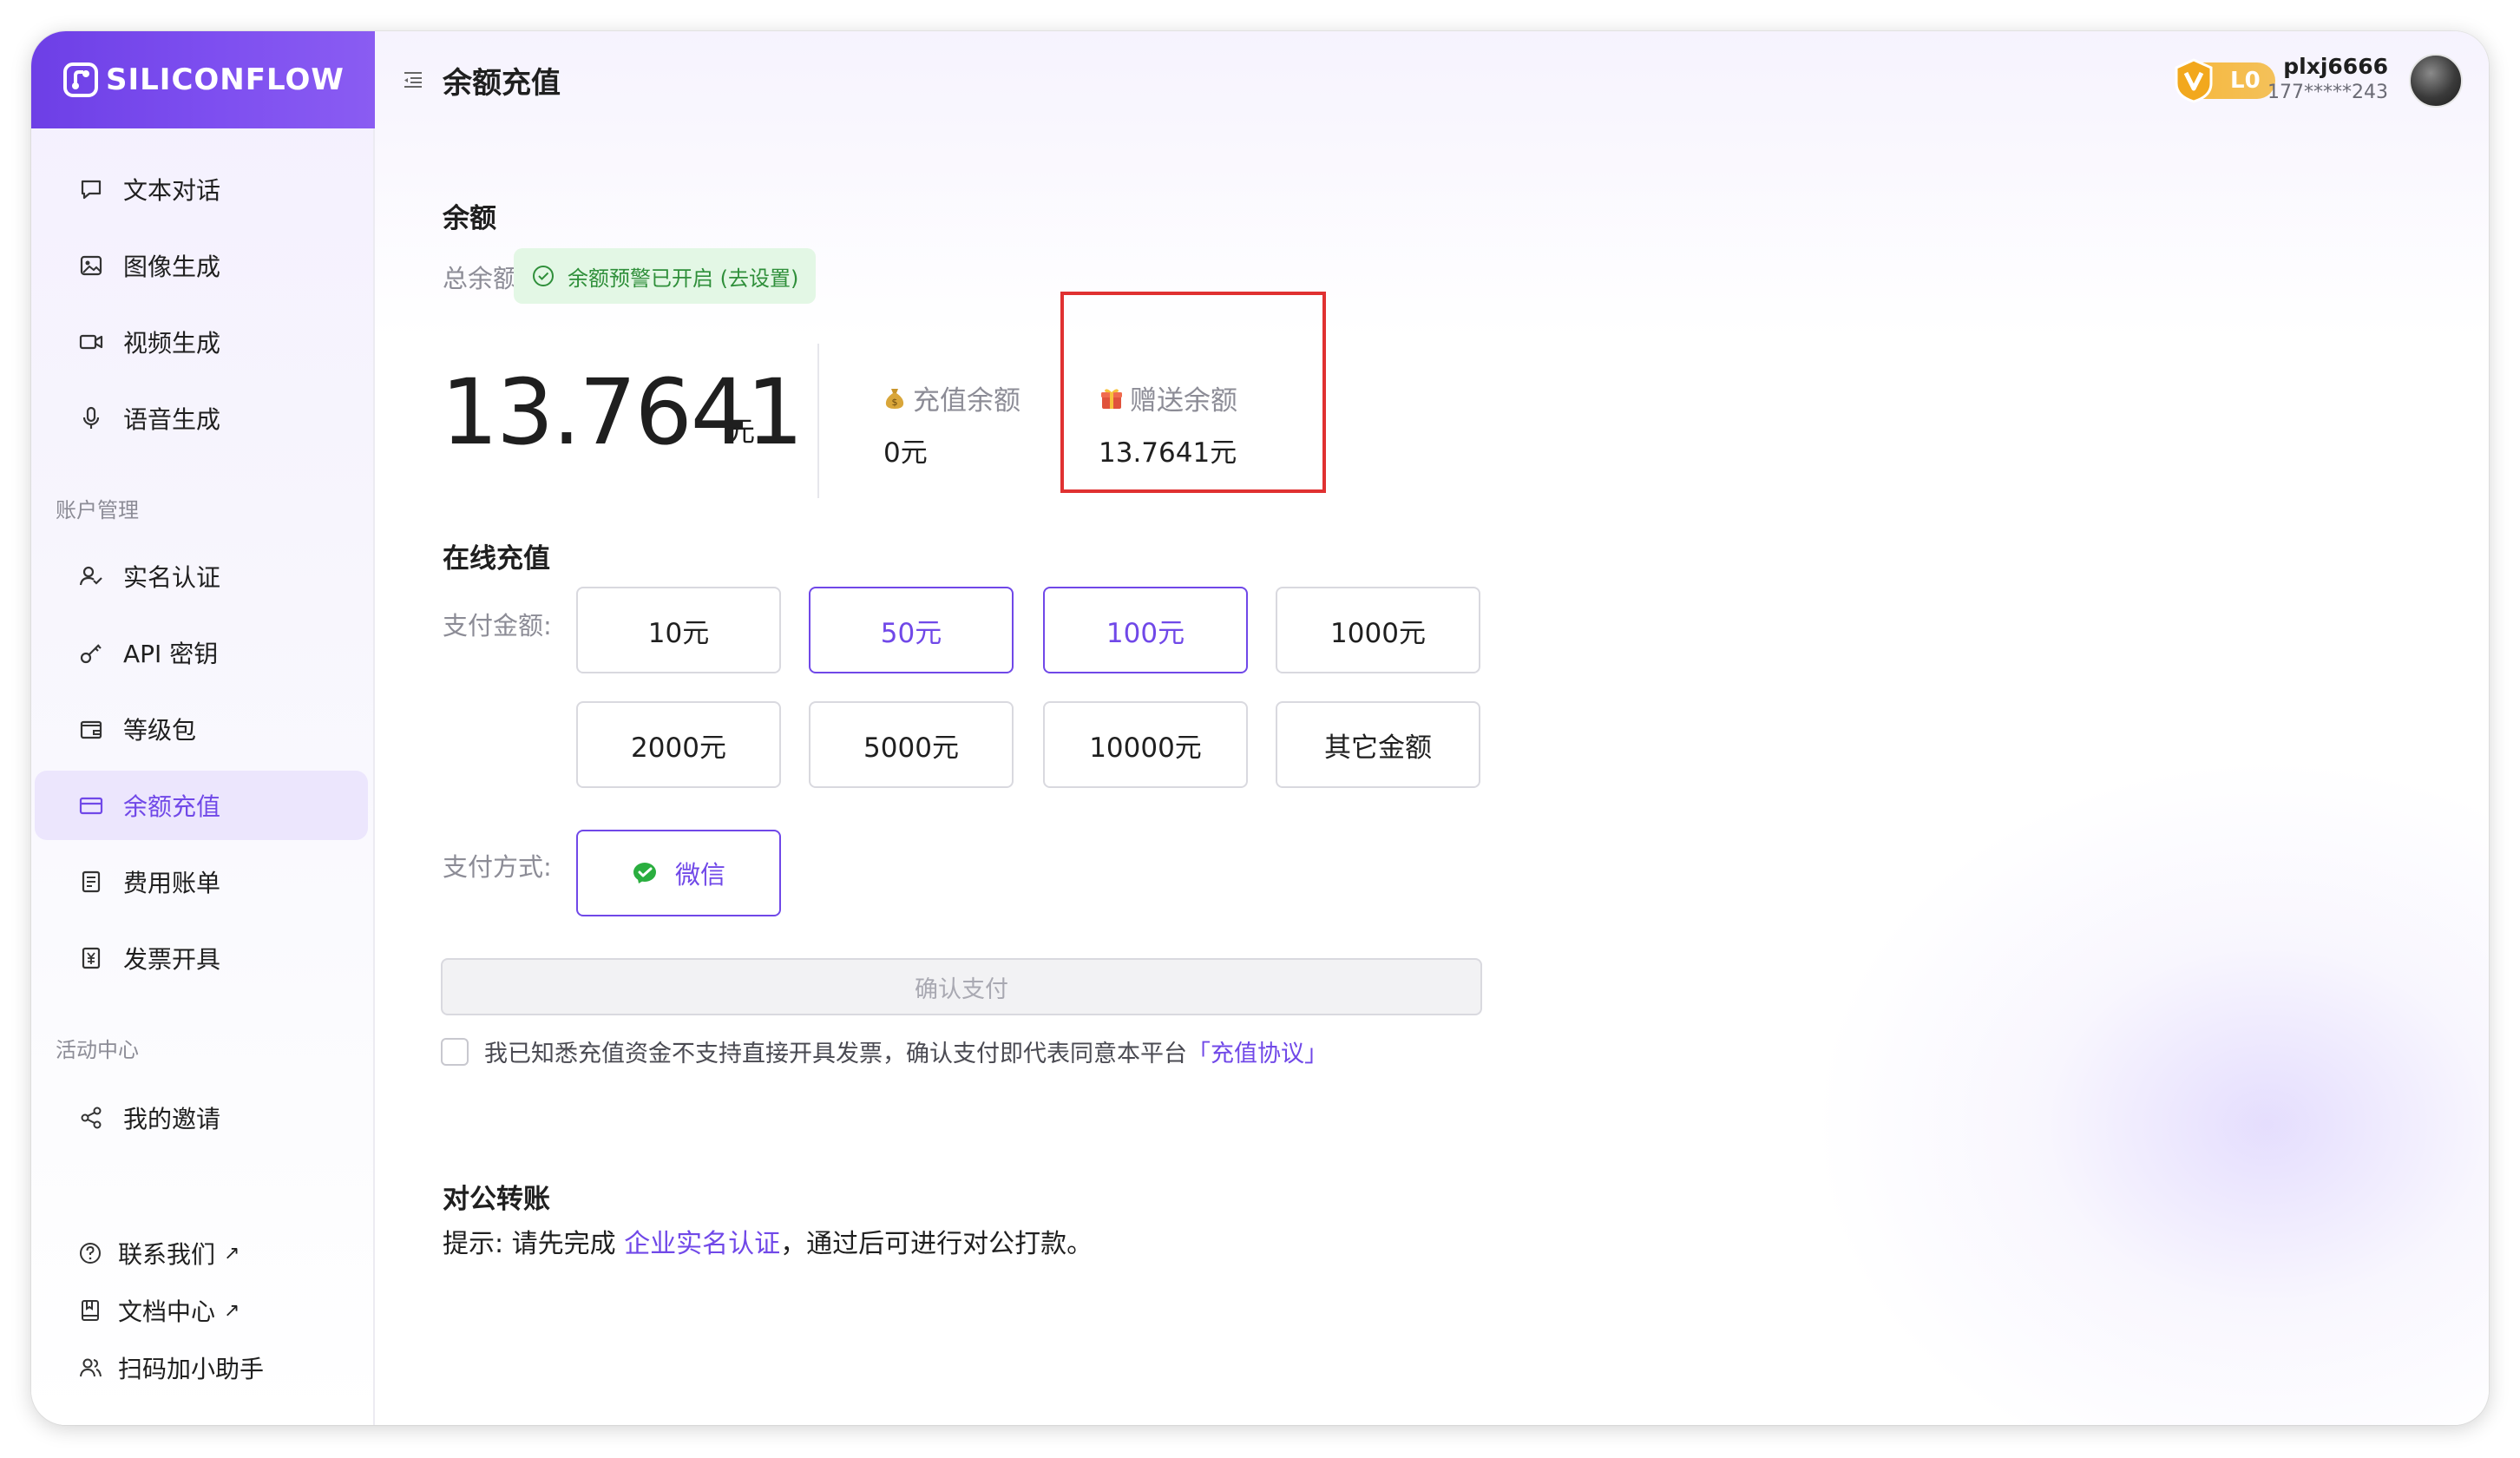  I want to click on book-icon, so click(90, 1311).